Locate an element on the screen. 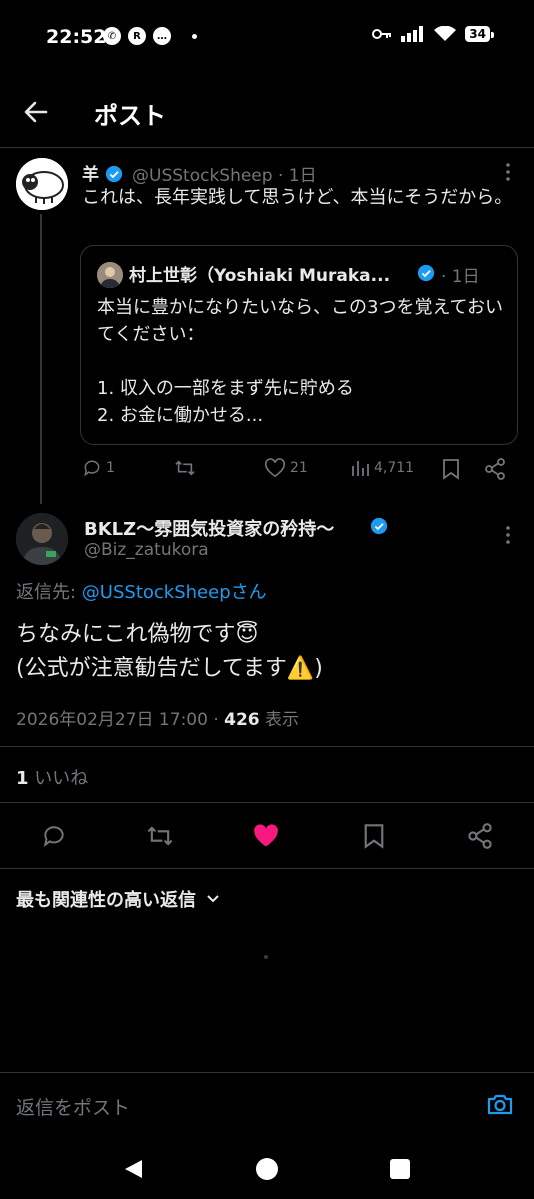  post-actions: 1 21 4,711 is located at coordinates (302, 471).